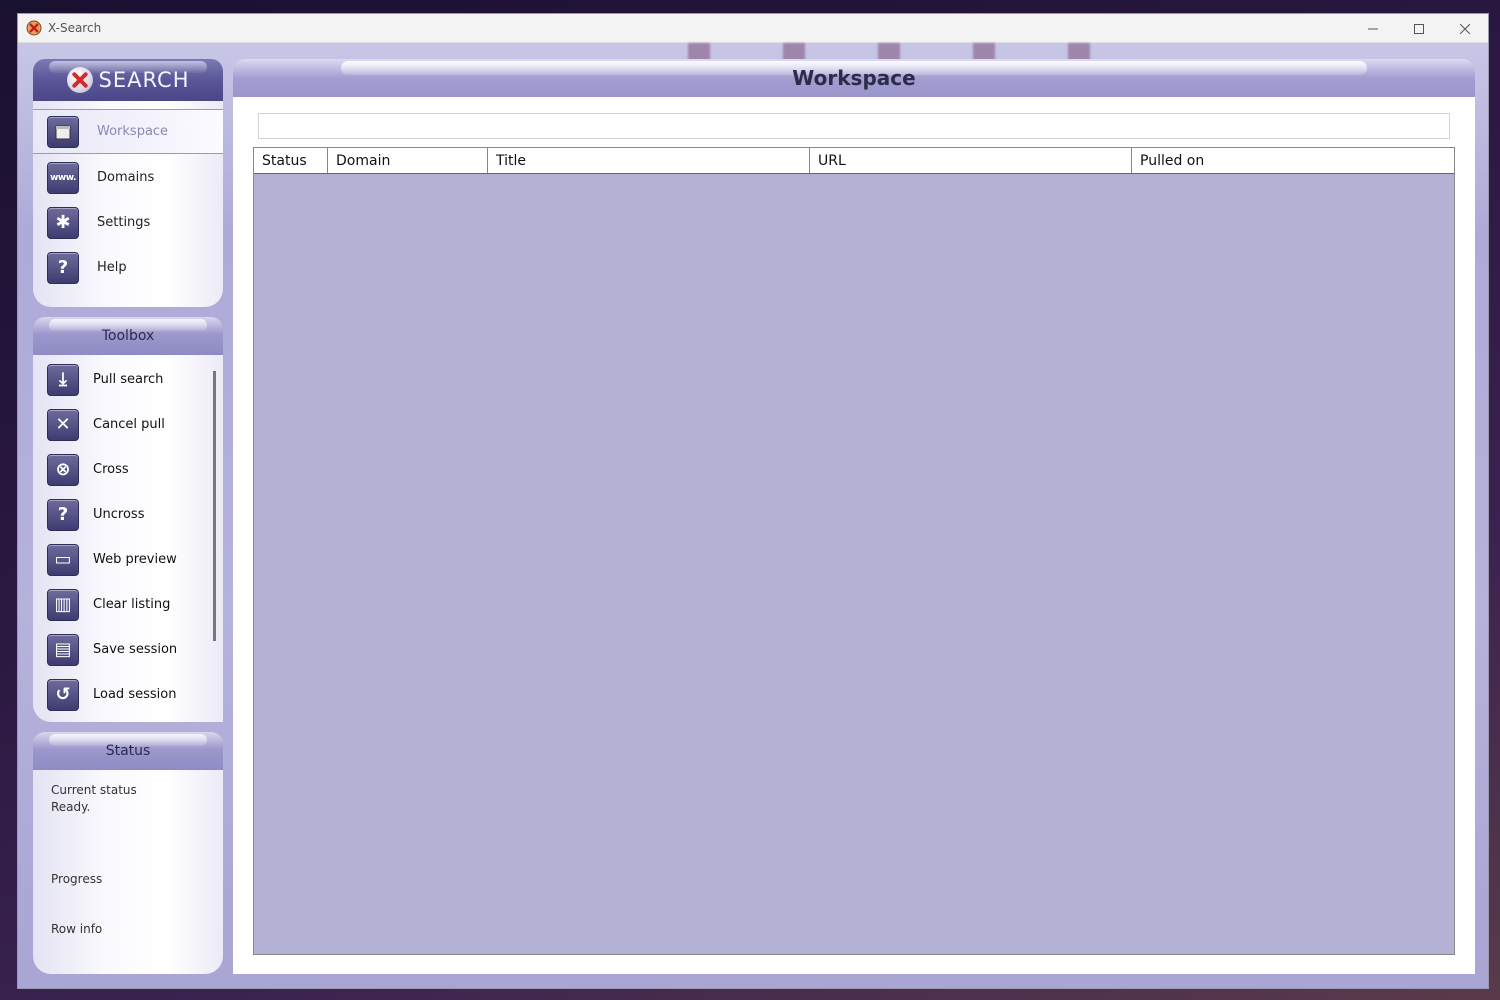  I want to click on www-icon: www., so click(63, 177).